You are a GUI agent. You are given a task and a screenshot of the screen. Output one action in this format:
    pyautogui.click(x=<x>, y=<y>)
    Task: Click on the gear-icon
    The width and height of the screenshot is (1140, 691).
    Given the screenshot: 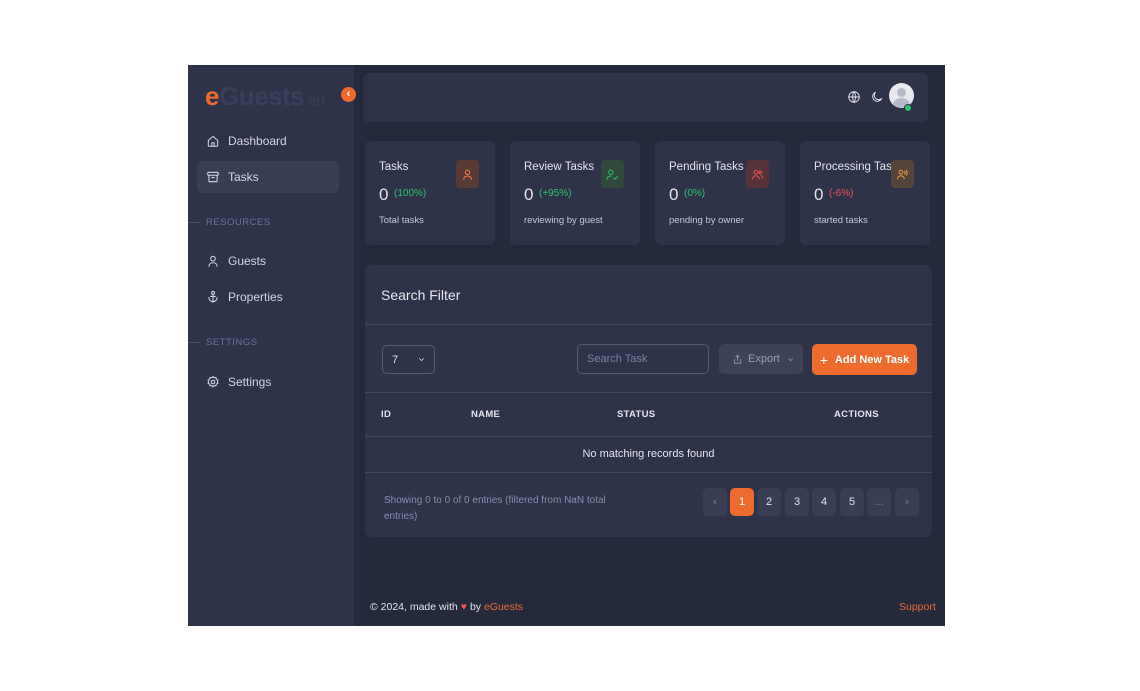 What is the action you would take?
    pyautogui.click(x=213, y=382)
    